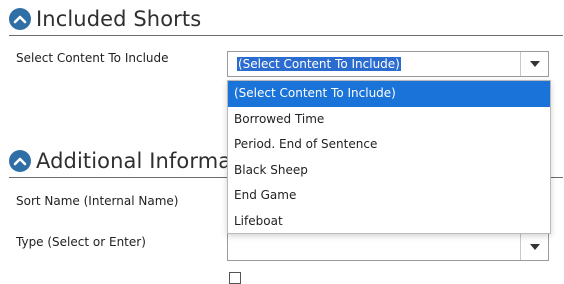  I want to click on type-label: Type (Select or Enter), so click(81, 242).